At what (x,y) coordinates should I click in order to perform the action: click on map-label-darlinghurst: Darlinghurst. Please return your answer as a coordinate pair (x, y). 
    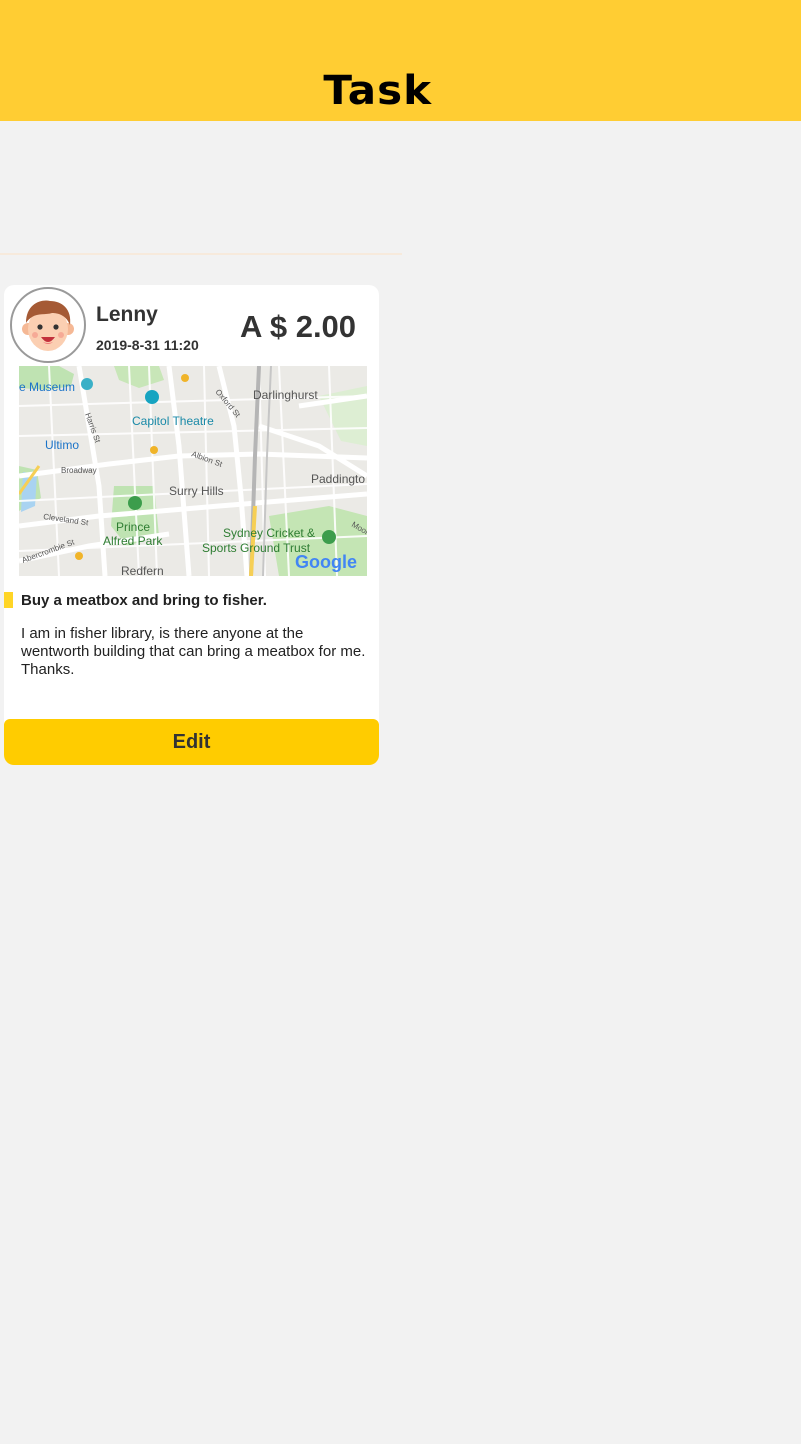
    Looking at the image, I should click on (285, 395).